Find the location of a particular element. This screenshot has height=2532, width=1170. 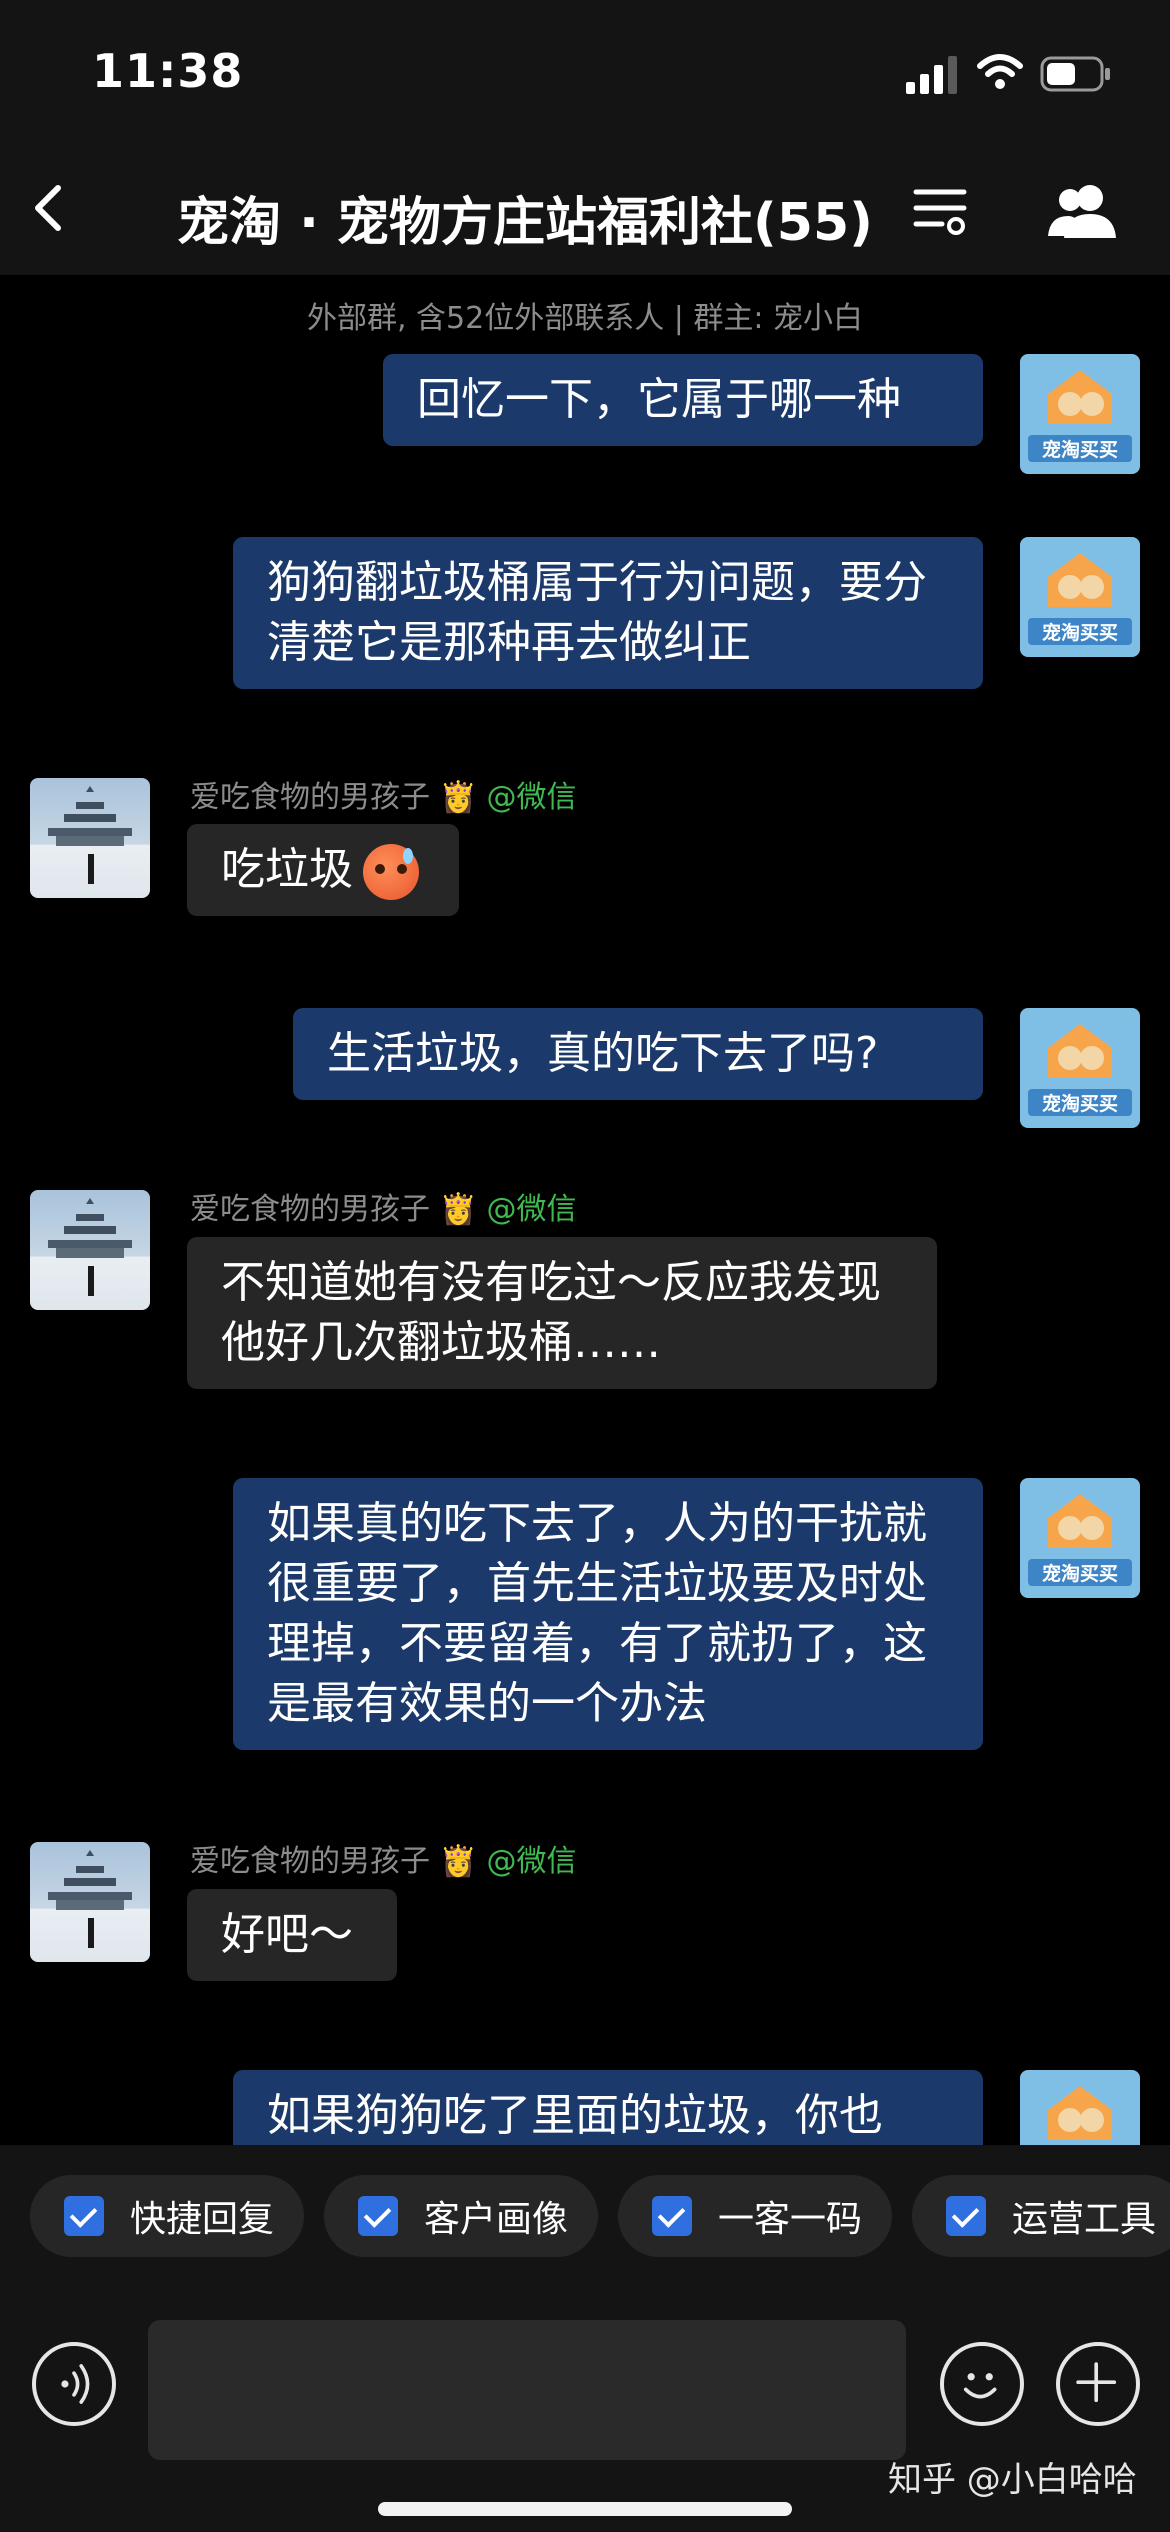

message-bubble: 如果狗狗吃了里面的垃圾，你也 is located at coordinates (608, 2107).